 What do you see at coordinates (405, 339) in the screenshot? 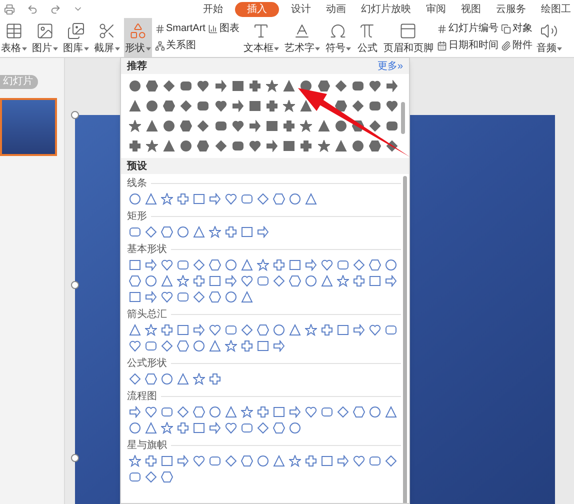
I see `scrollbar` at bounding box center [405, 339].